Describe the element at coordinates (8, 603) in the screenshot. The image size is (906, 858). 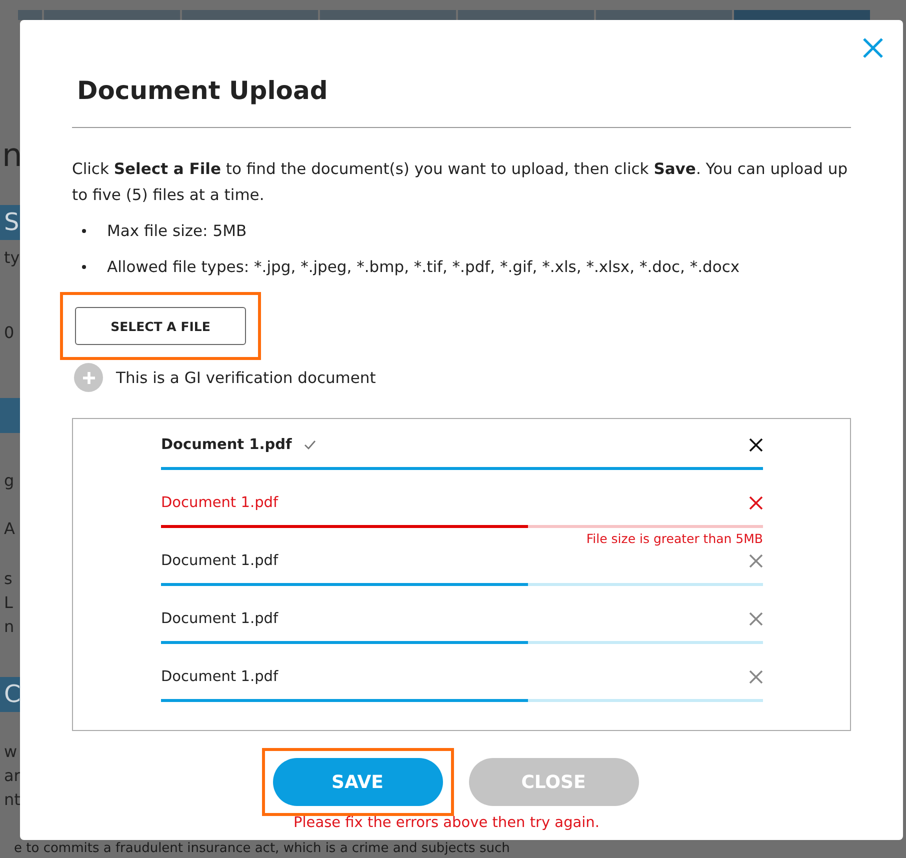
I see `page-text: L` at that location.